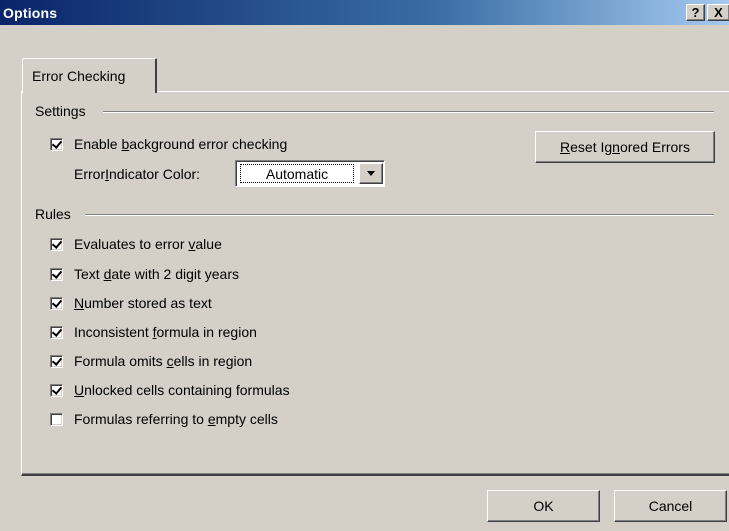 Image resolution: width=729 pixels, height=531 pixels. What do you see at coordinates (399, 215) in the screenshot?
I see `rules-divider` at bounding box center [399, 215].